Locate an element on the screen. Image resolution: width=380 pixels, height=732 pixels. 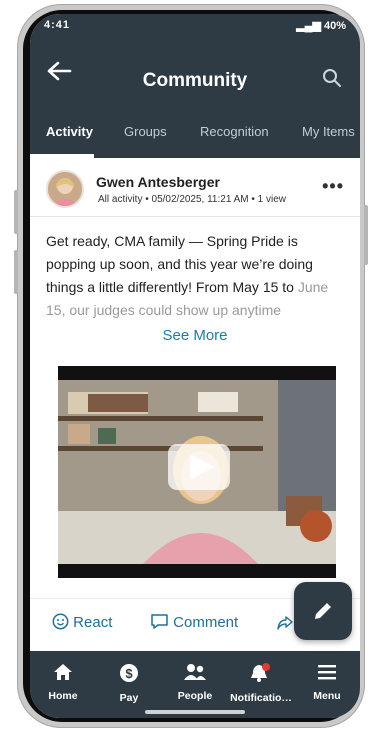
phone-power-button is located at coordinates (366, 235).